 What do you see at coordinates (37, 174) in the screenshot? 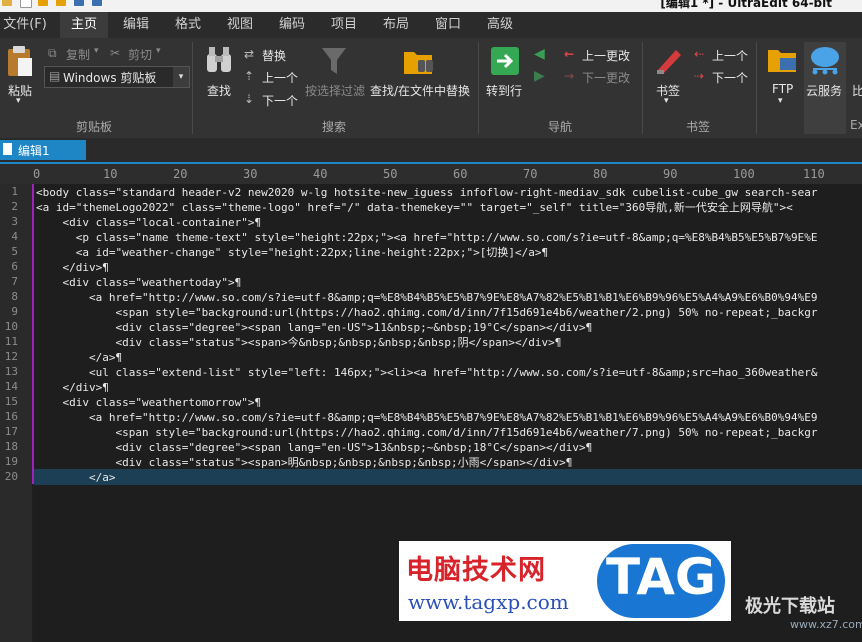
I see `ruler-label: 0` at bounding box center [37, 174].